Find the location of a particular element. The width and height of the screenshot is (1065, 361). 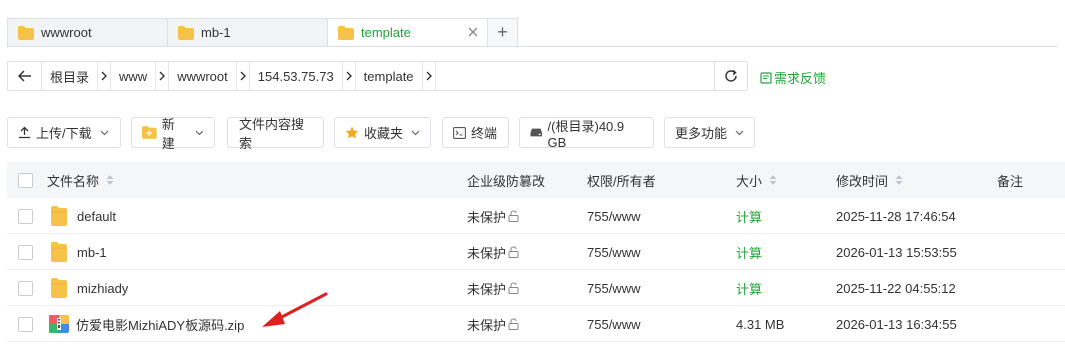

breadcrumb-label: 根目录 is located at coordinates (70, 77).